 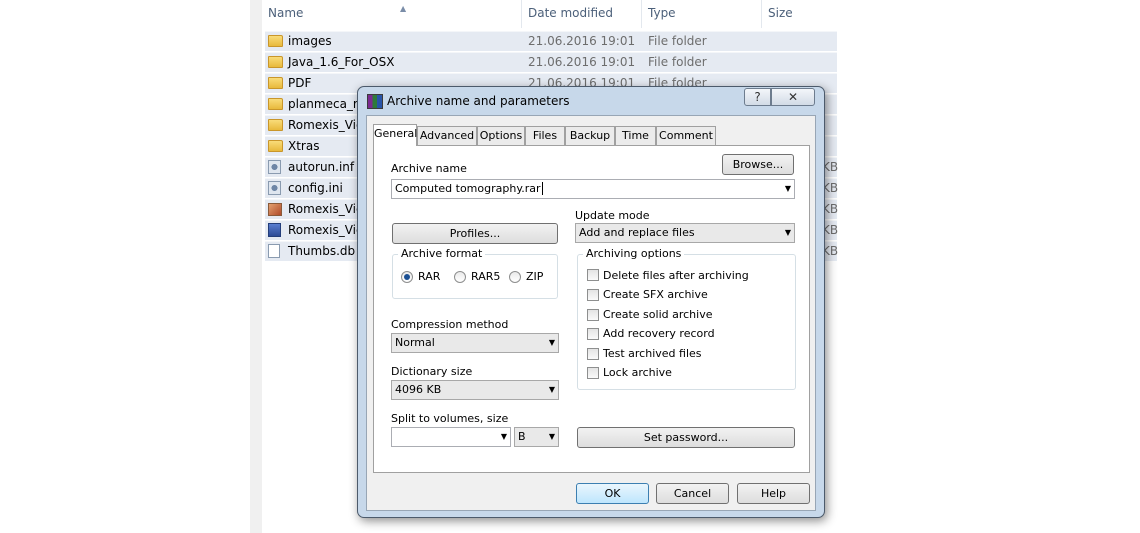 What do you see at coordinates (403, 8) in the screenshot?
I see `sort-ascending-icon: ▲` at bounding box center [403, 8].